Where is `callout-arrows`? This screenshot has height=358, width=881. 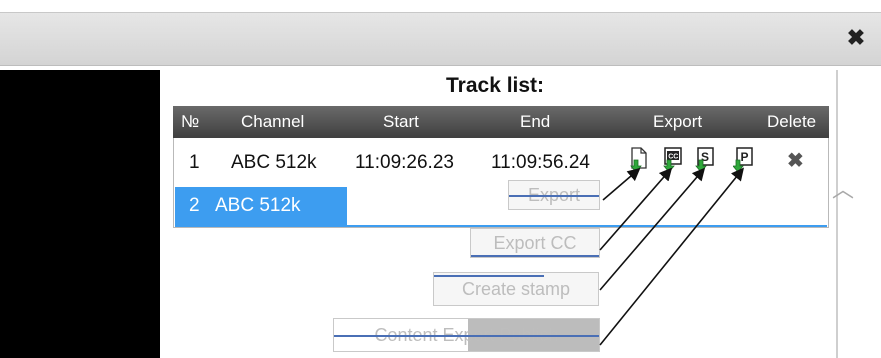
callout-arrows is located at coordinates (672, 256).